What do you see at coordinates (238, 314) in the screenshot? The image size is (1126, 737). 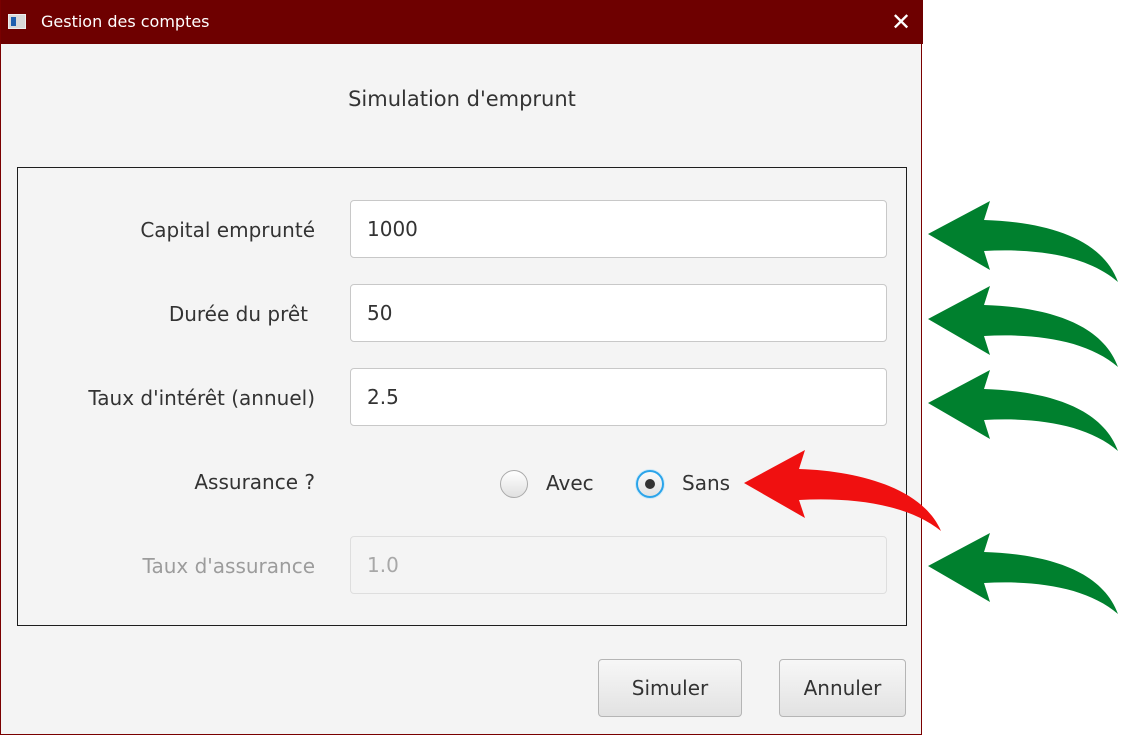 I see `duree-label: Durée du prêt` at bounding box center [238, 314].